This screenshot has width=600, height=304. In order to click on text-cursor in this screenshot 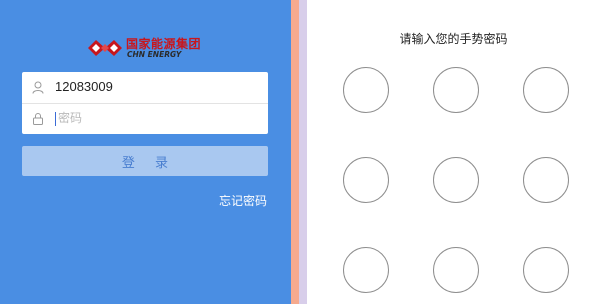, I will do `click(55, 119)`.